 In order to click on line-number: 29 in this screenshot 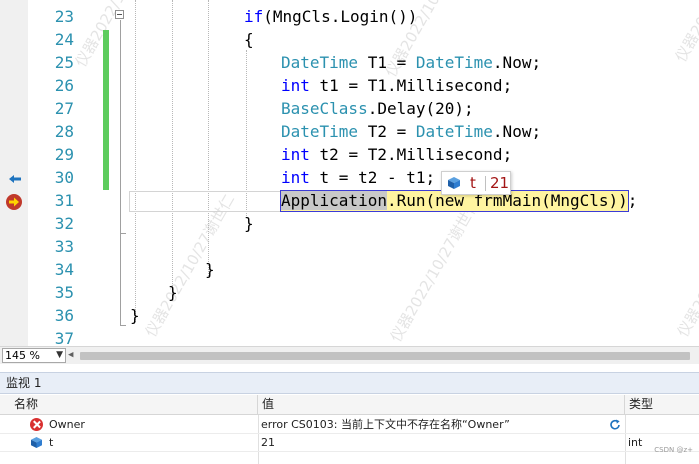, I will do `click(64, 154)`.